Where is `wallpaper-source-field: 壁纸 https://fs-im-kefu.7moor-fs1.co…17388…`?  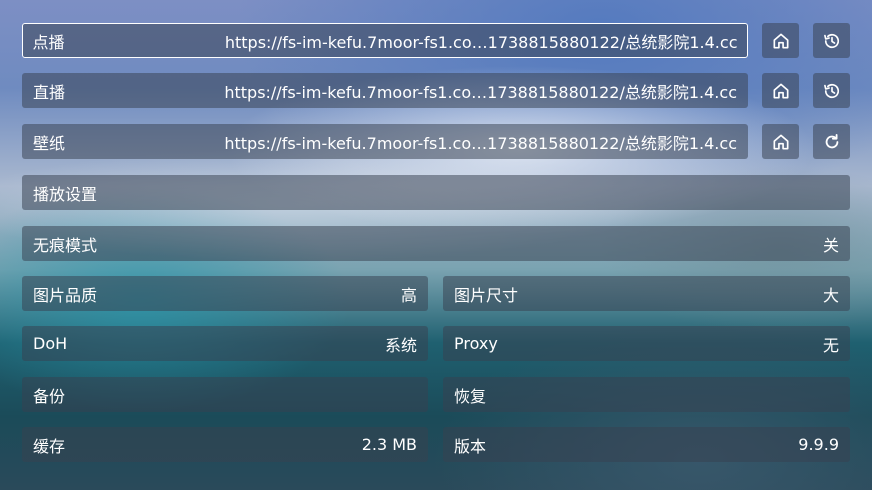 wallpaper-source-field: 壁纸 https://fs-im-kefu.7moor-fs1.co…17388… is located at coordinates (385, 141).